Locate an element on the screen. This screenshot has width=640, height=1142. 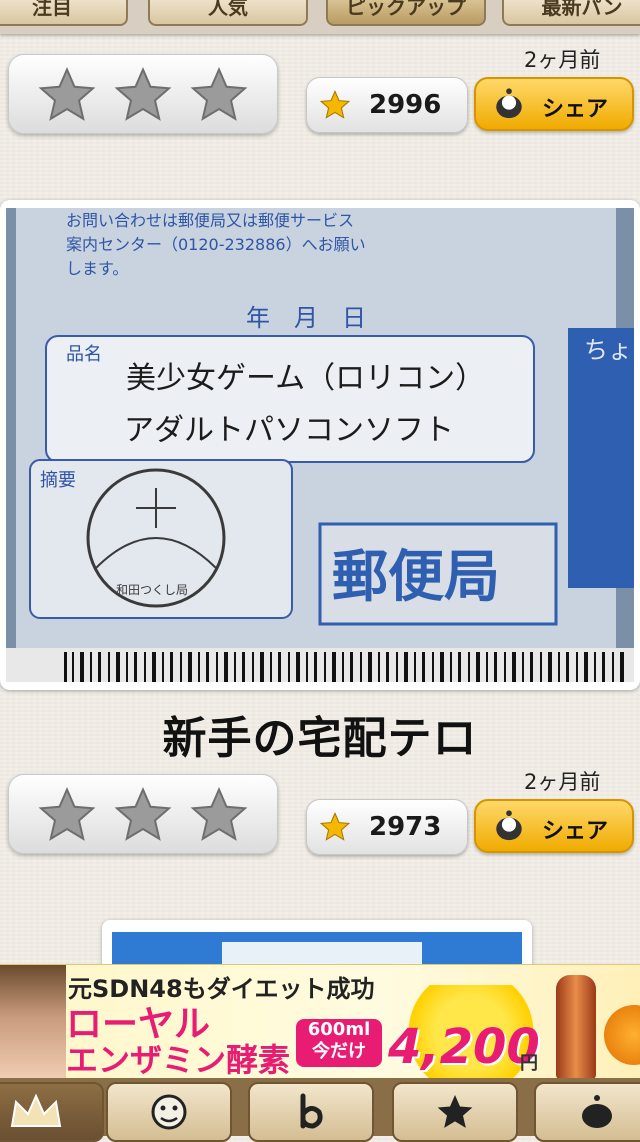
crown-icon is located at coordinates (36, 1110).